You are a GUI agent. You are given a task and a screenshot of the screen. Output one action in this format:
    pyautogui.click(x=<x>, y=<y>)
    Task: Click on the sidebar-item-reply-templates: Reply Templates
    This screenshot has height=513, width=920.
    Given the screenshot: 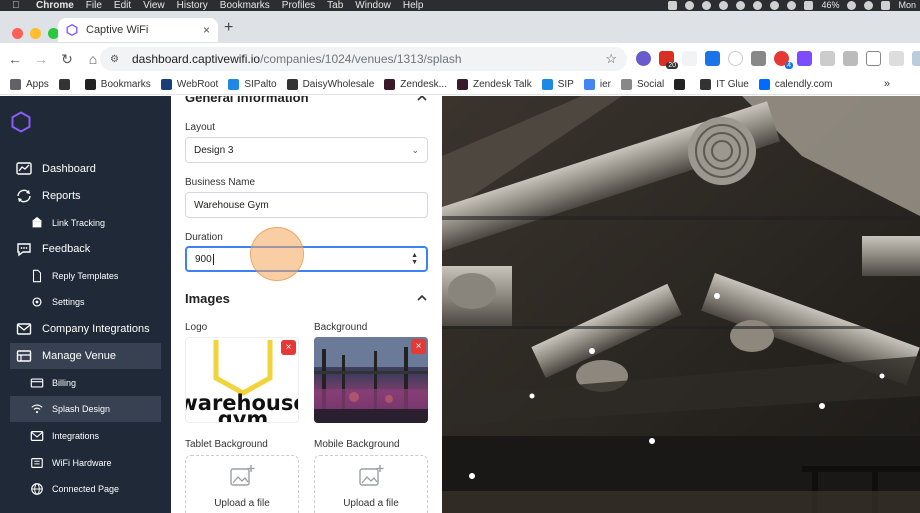 What is the action you would take?
    pyautogui.click(x=85, y=276)
    